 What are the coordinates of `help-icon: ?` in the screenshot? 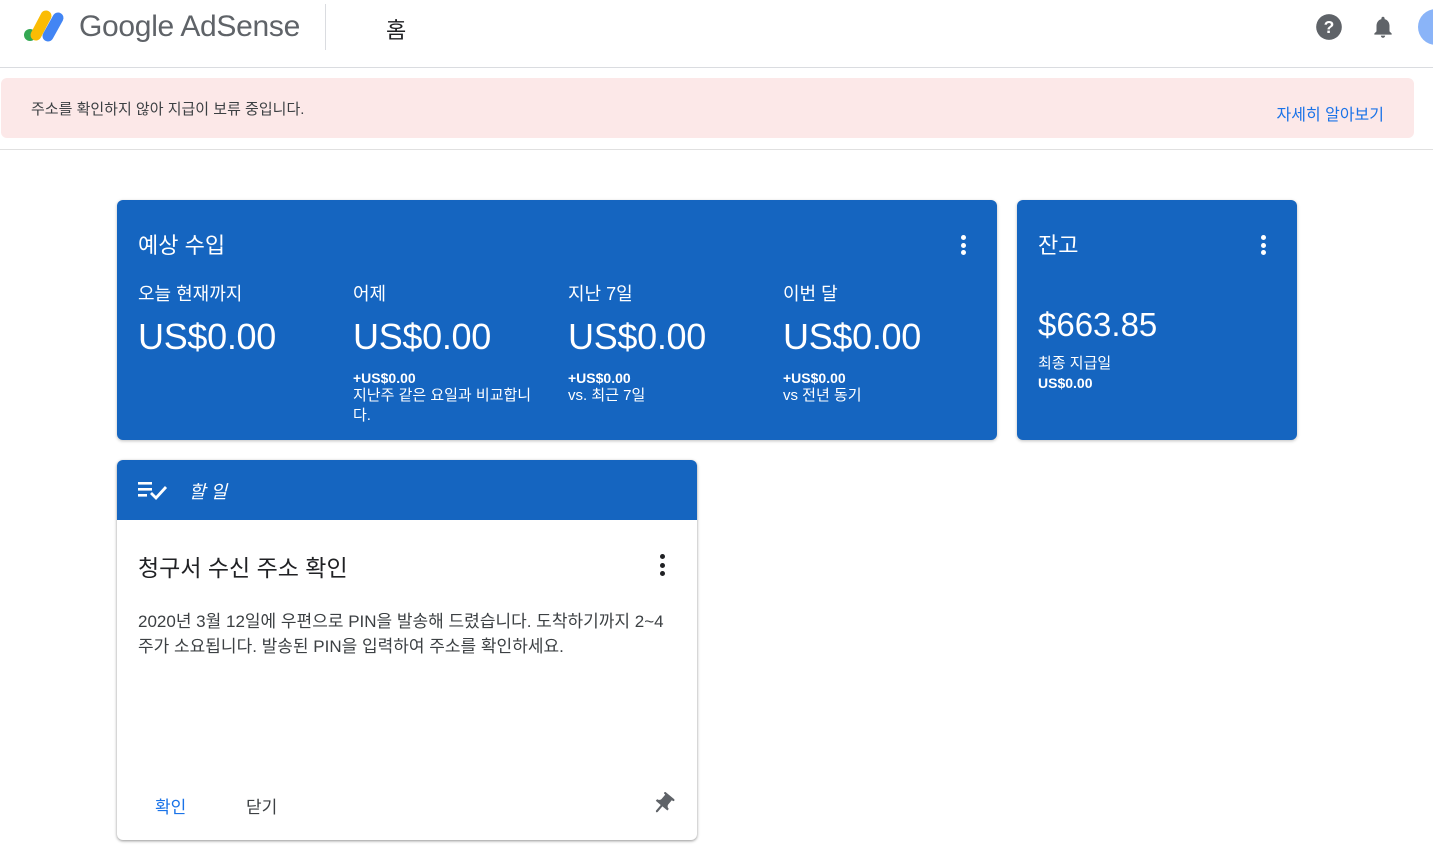 It's located at (1329, 27).